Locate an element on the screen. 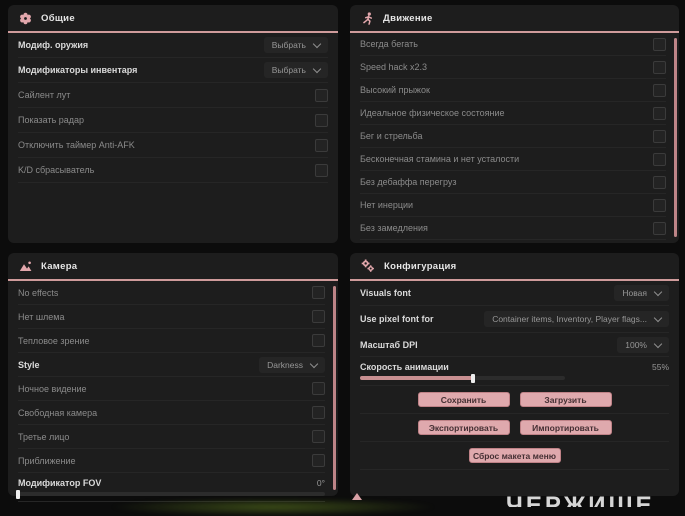 This screenshot has height=516, width=685. dropdown-value: Darkness is located at coordinates (285, 364).